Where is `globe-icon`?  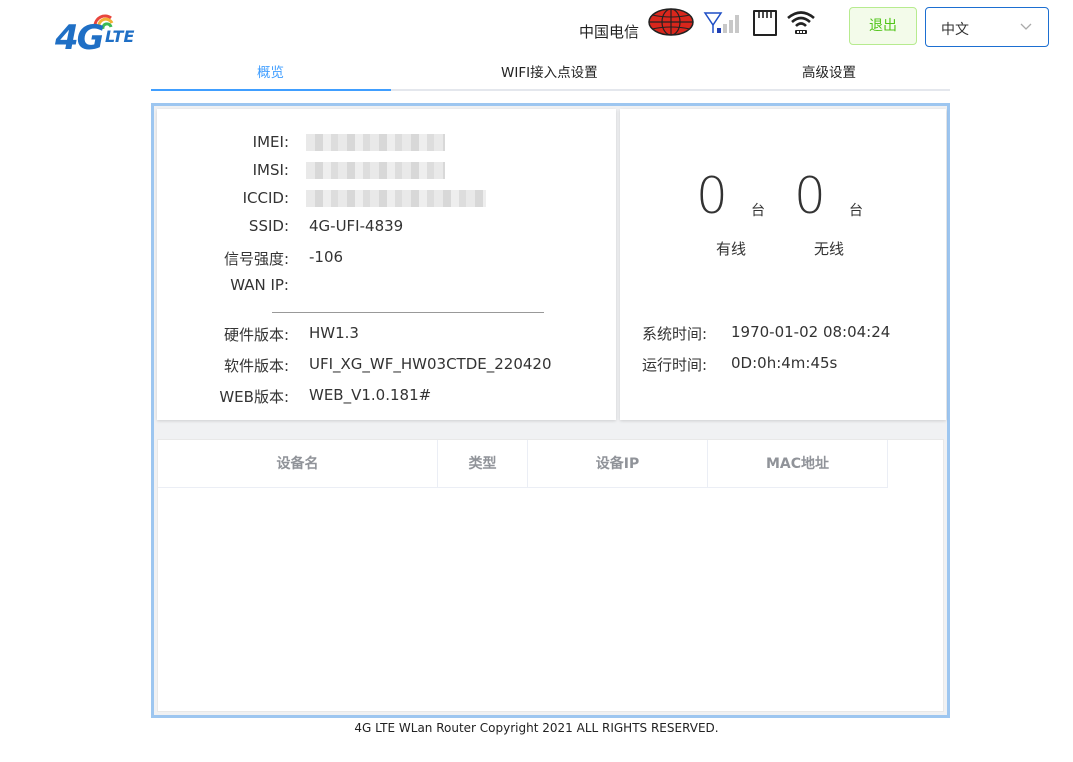
globe-icon is located at coordinates (671, 22).